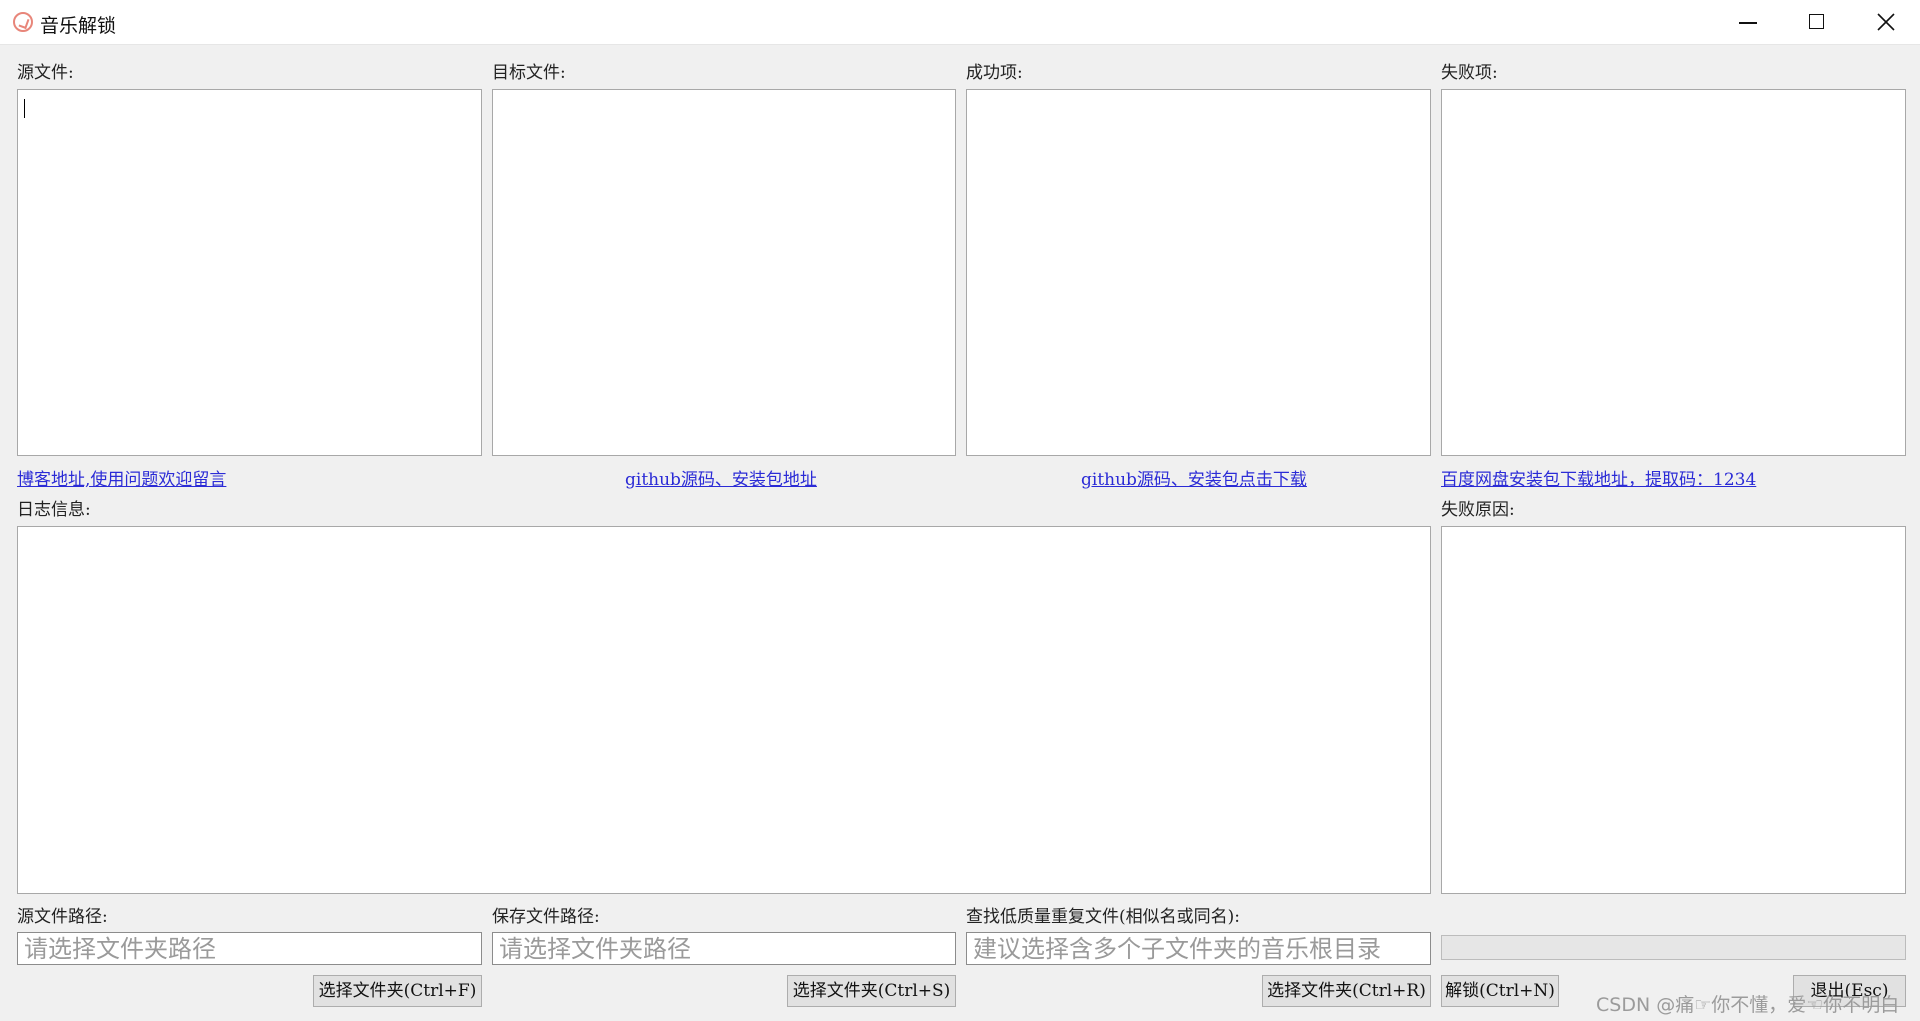 The image size is (1920, 1021). What do you see at coordinates (78, 26) in the screenshot?
I see `window-title: 音乐解锁` at bounding box center [78, 26].